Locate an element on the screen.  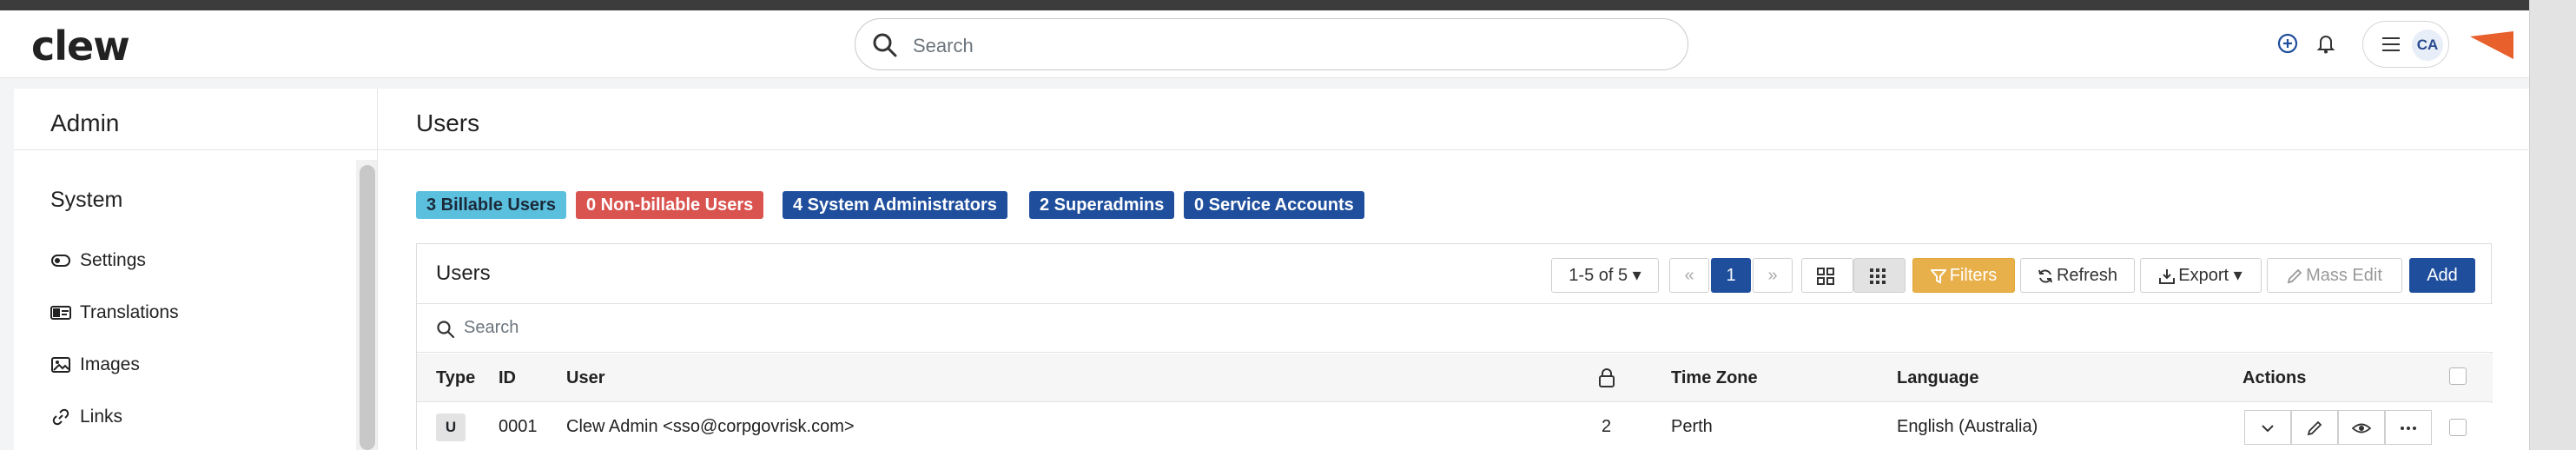
column-header-time-zone: Time Zone is located at coordinates (1715, 378).